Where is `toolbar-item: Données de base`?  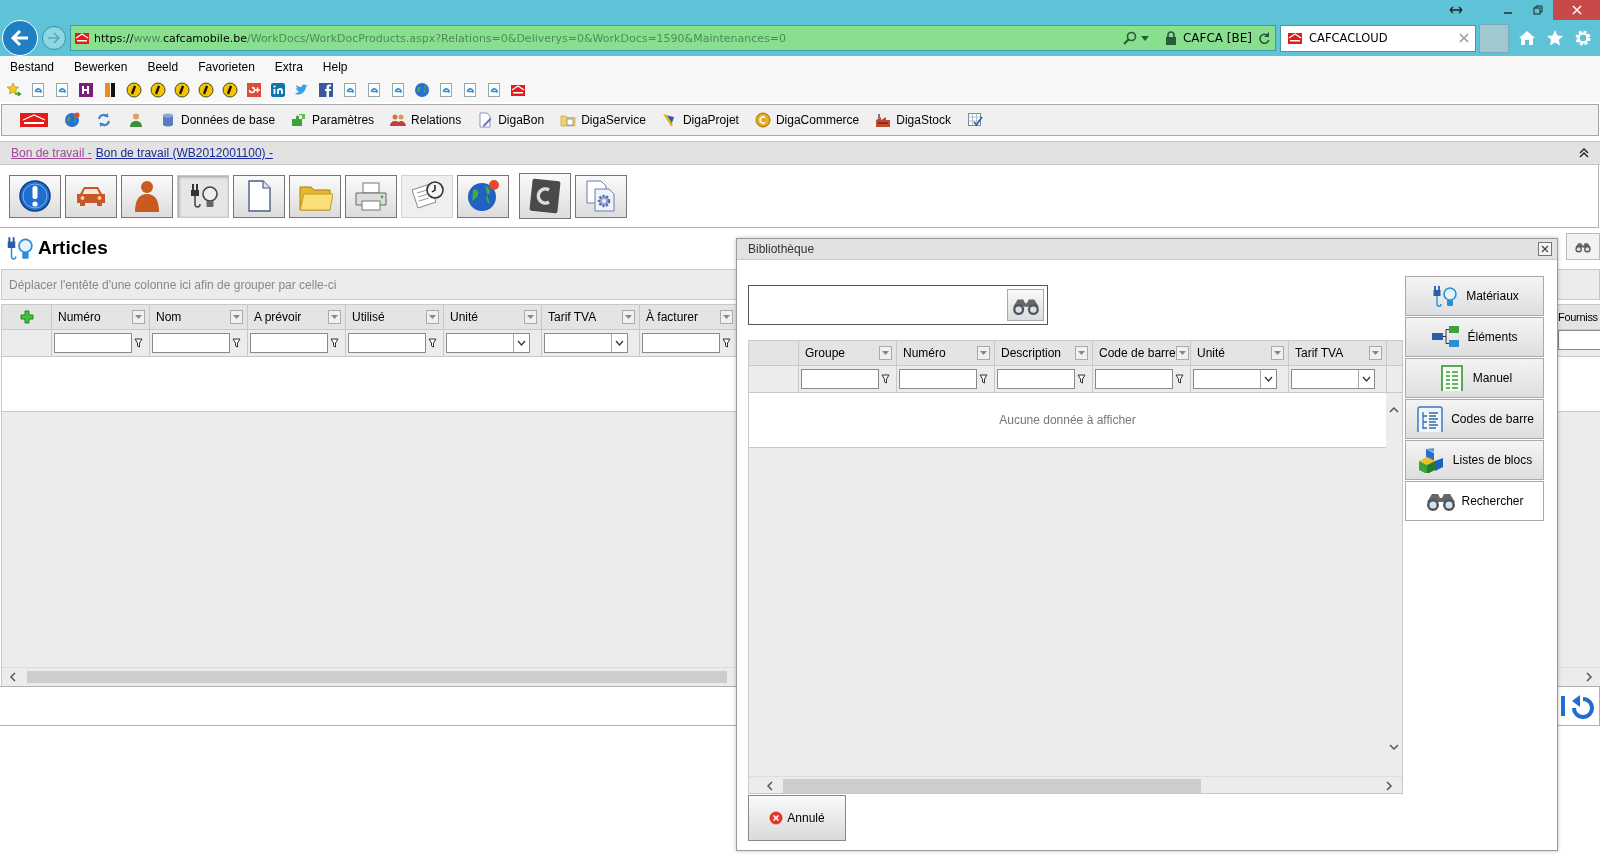
toolbar-item: Données de base is located at coordinates (218, 120).